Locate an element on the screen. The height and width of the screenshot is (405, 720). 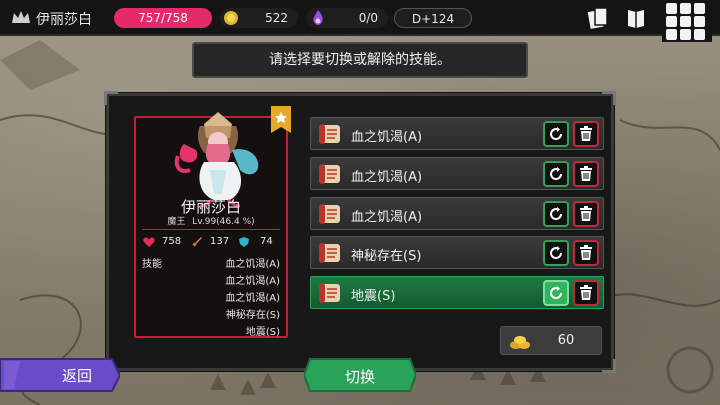
card-level: Lv.99(46.4 %) is located at coordinates (223, 222).